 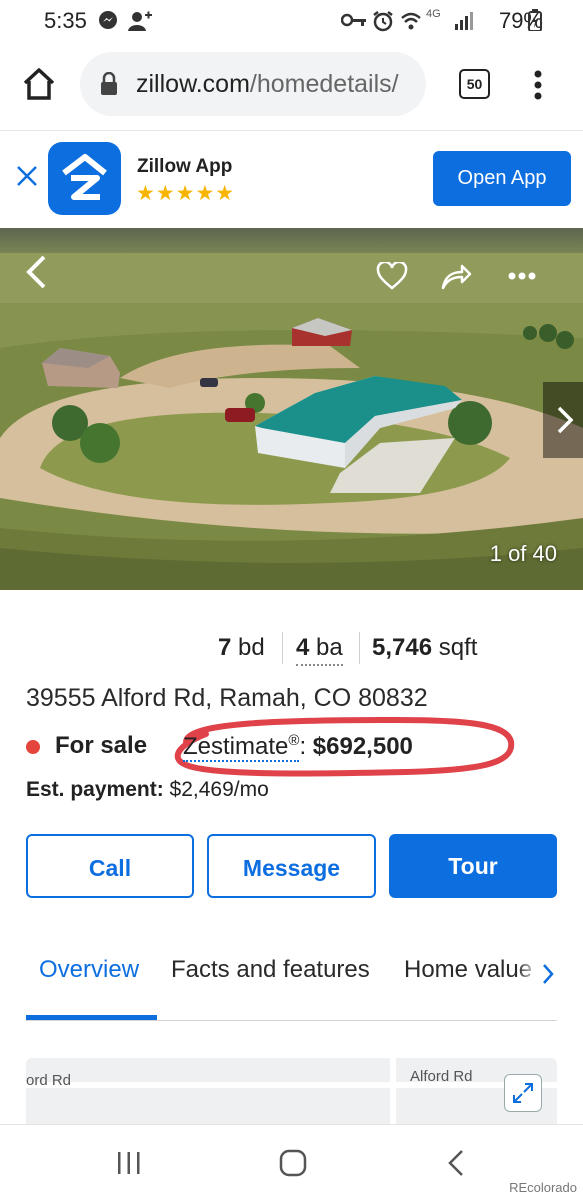 I want to click on address-bar: zillow.com/homedetails/, so click(x=253, y=84).